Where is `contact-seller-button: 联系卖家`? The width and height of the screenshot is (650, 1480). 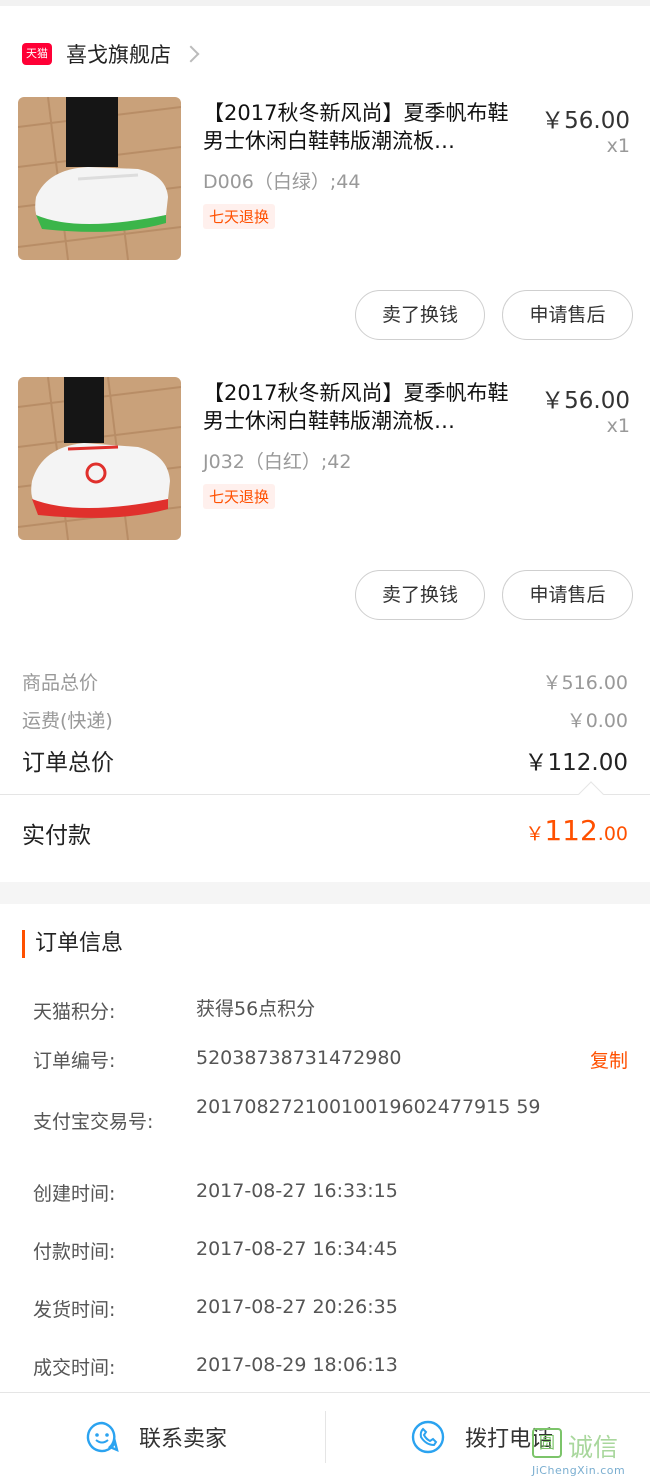 contact-seller-button: 联系卖家 is located at coordinates (156, 1436).